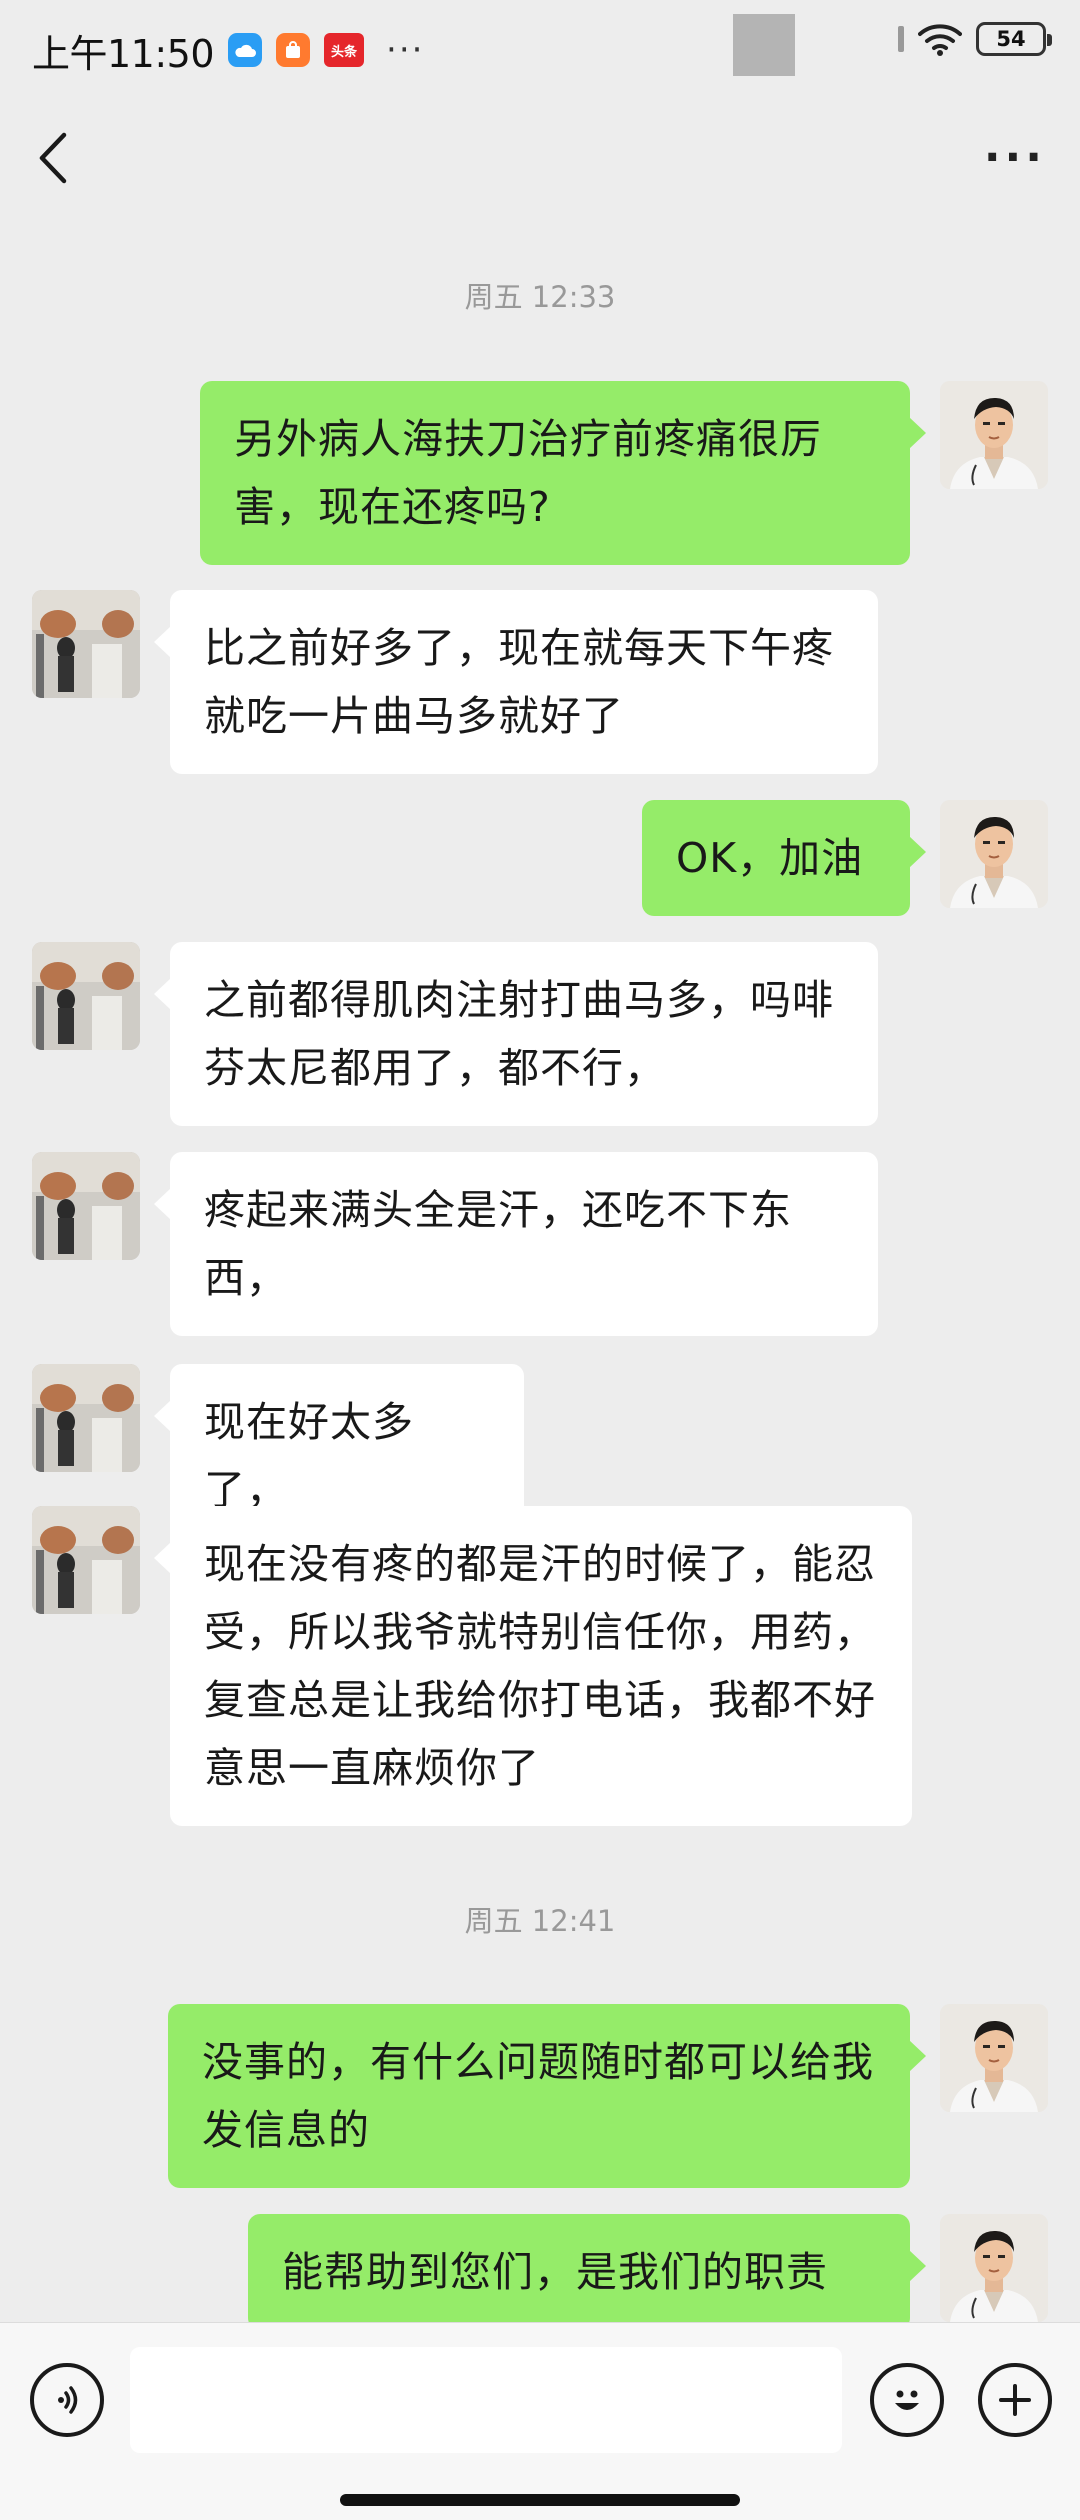 Image resolution: width=1080 pixels, height=2520 pixels. Describe the element at coordinates (293, 50) in the screenshot. I see `shopping-app-icon` at that location.